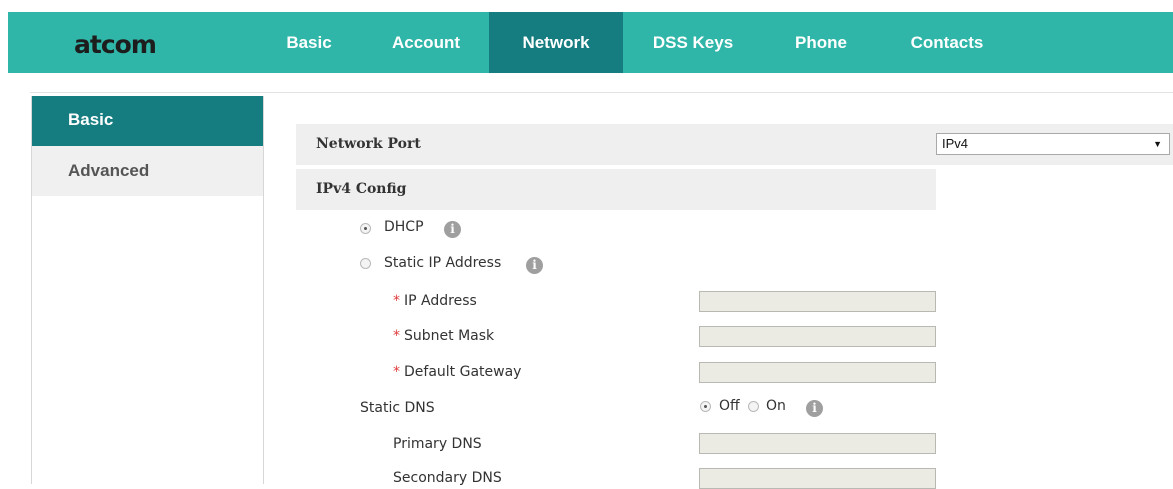 Image resolution: width=1173 pixels, height=489 pixels. Describe the element at coordinates (309, 42) in the screenshot. I see `nav-tab-basic: Basic` at that location.